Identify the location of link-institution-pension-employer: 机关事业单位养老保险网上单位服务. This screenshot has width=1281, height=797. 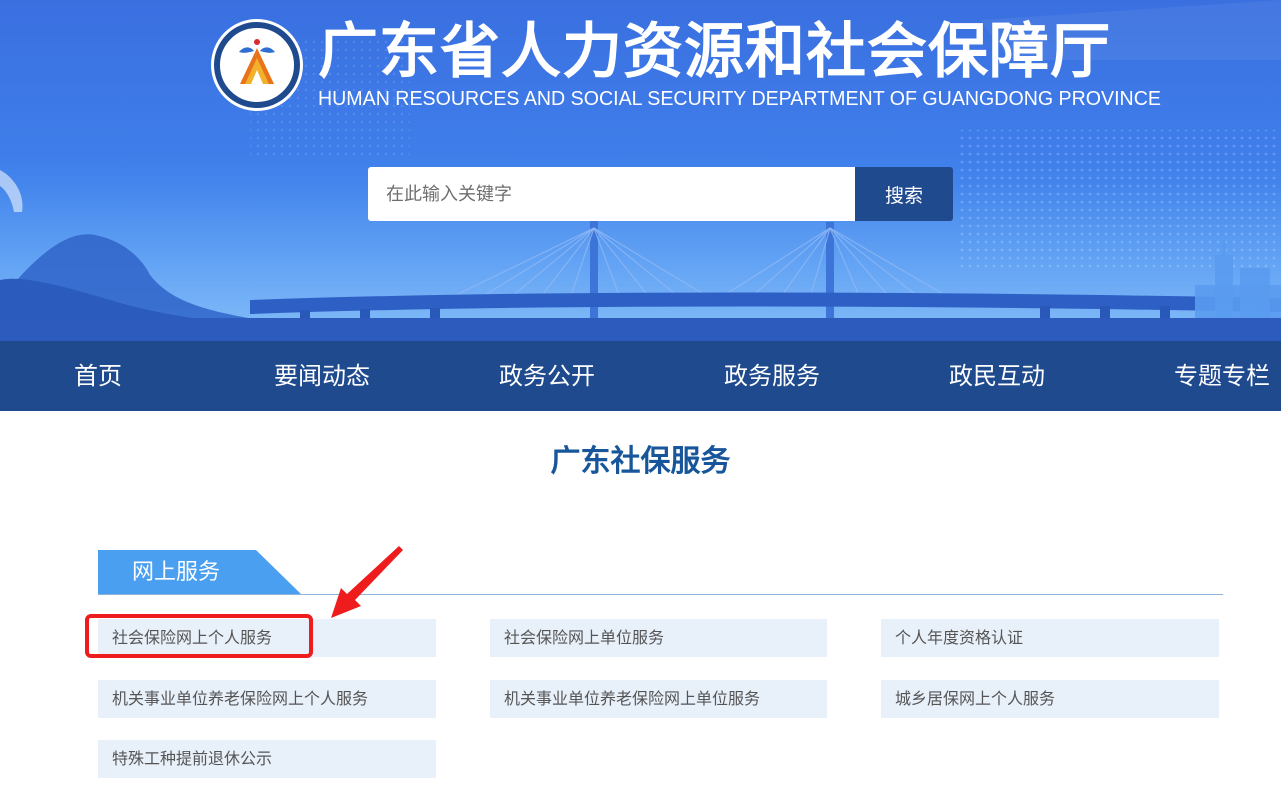
(658, 699).